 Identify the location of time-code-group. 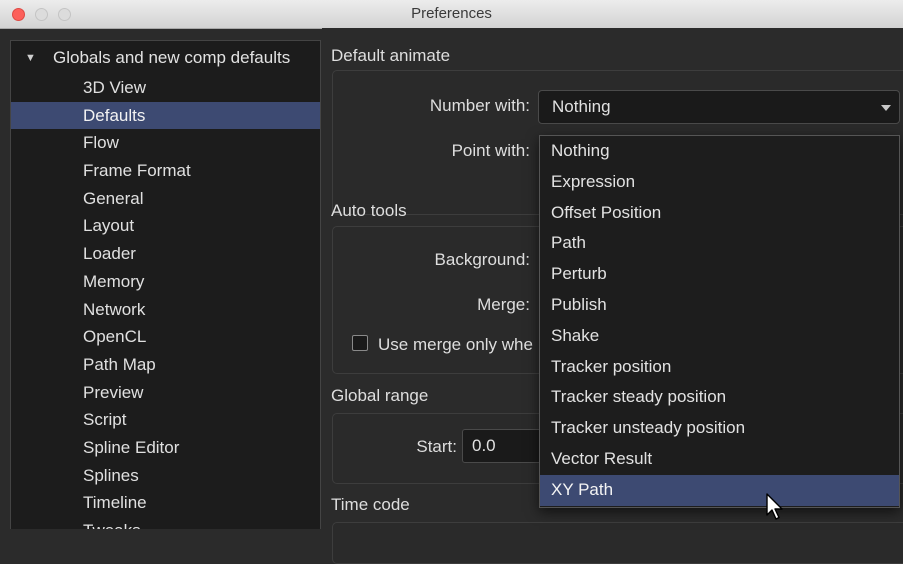
(617, 543).